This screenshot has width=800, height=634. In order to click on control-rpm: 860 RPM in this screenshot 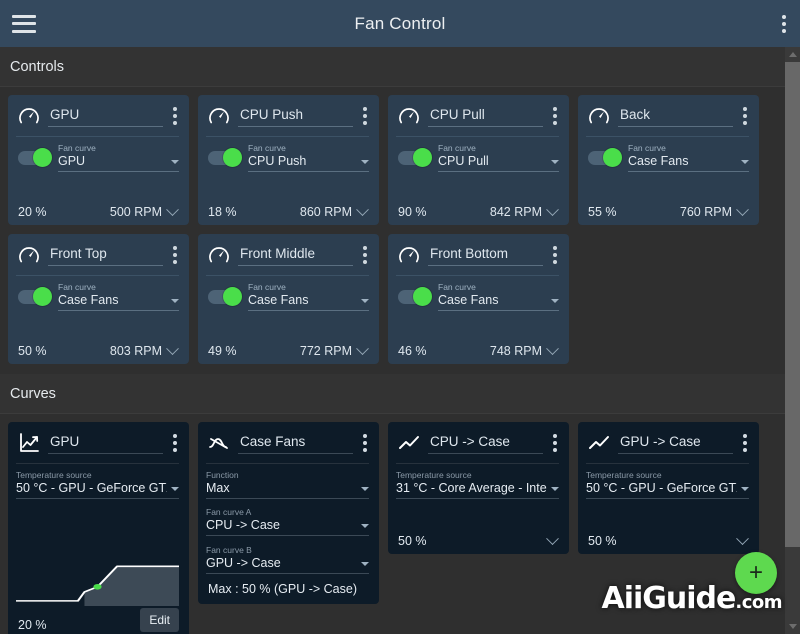, I will do `click(334, 210)`.